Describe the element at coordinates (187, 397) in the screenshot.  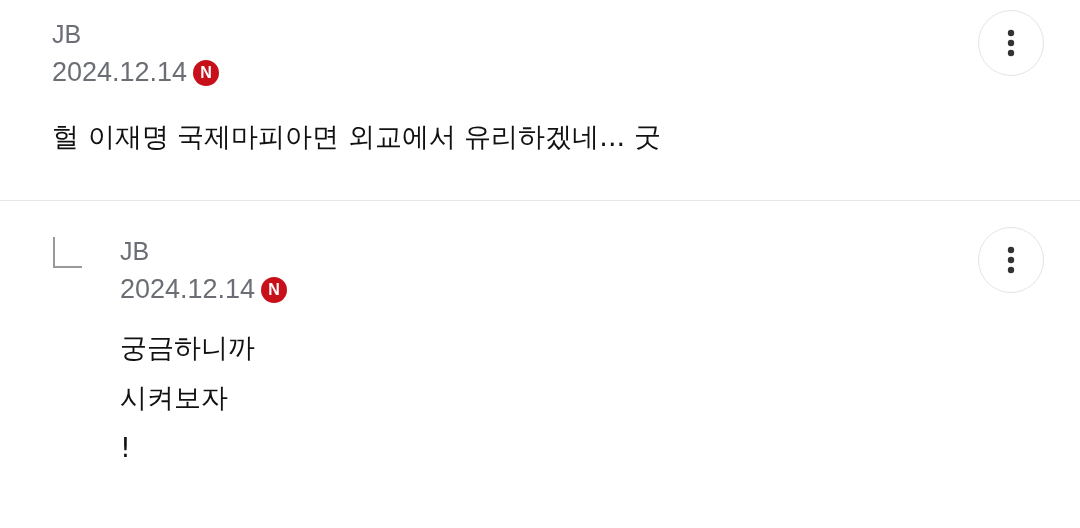
I see `comment-text: 궁금하니까 시켜보자 !` at that location.